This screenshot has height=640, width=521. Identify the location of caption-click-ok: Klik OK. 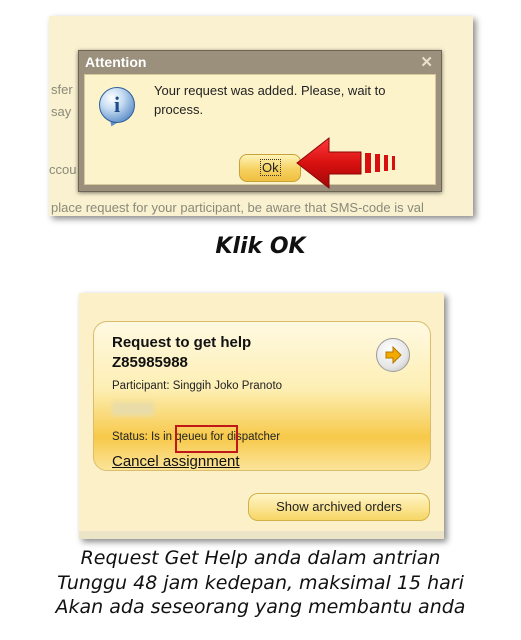
(260, 246).